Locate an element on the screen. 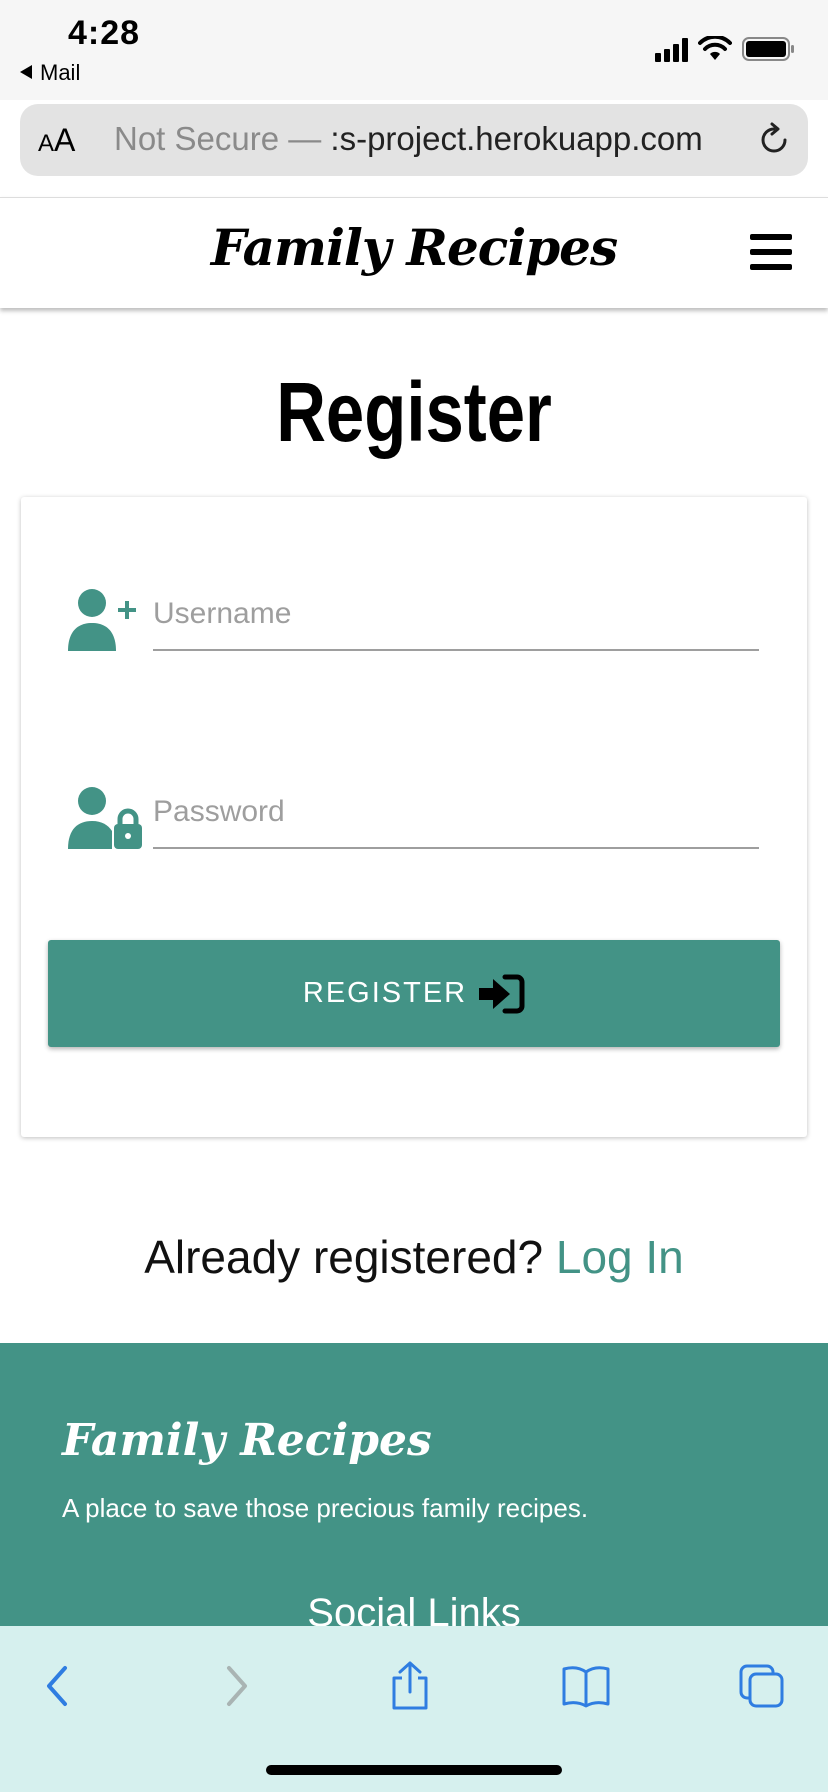 Image resolution: width=828 pixels, height=1792 pixels. register-button: REGISTER is located at coordinates (414, 993).